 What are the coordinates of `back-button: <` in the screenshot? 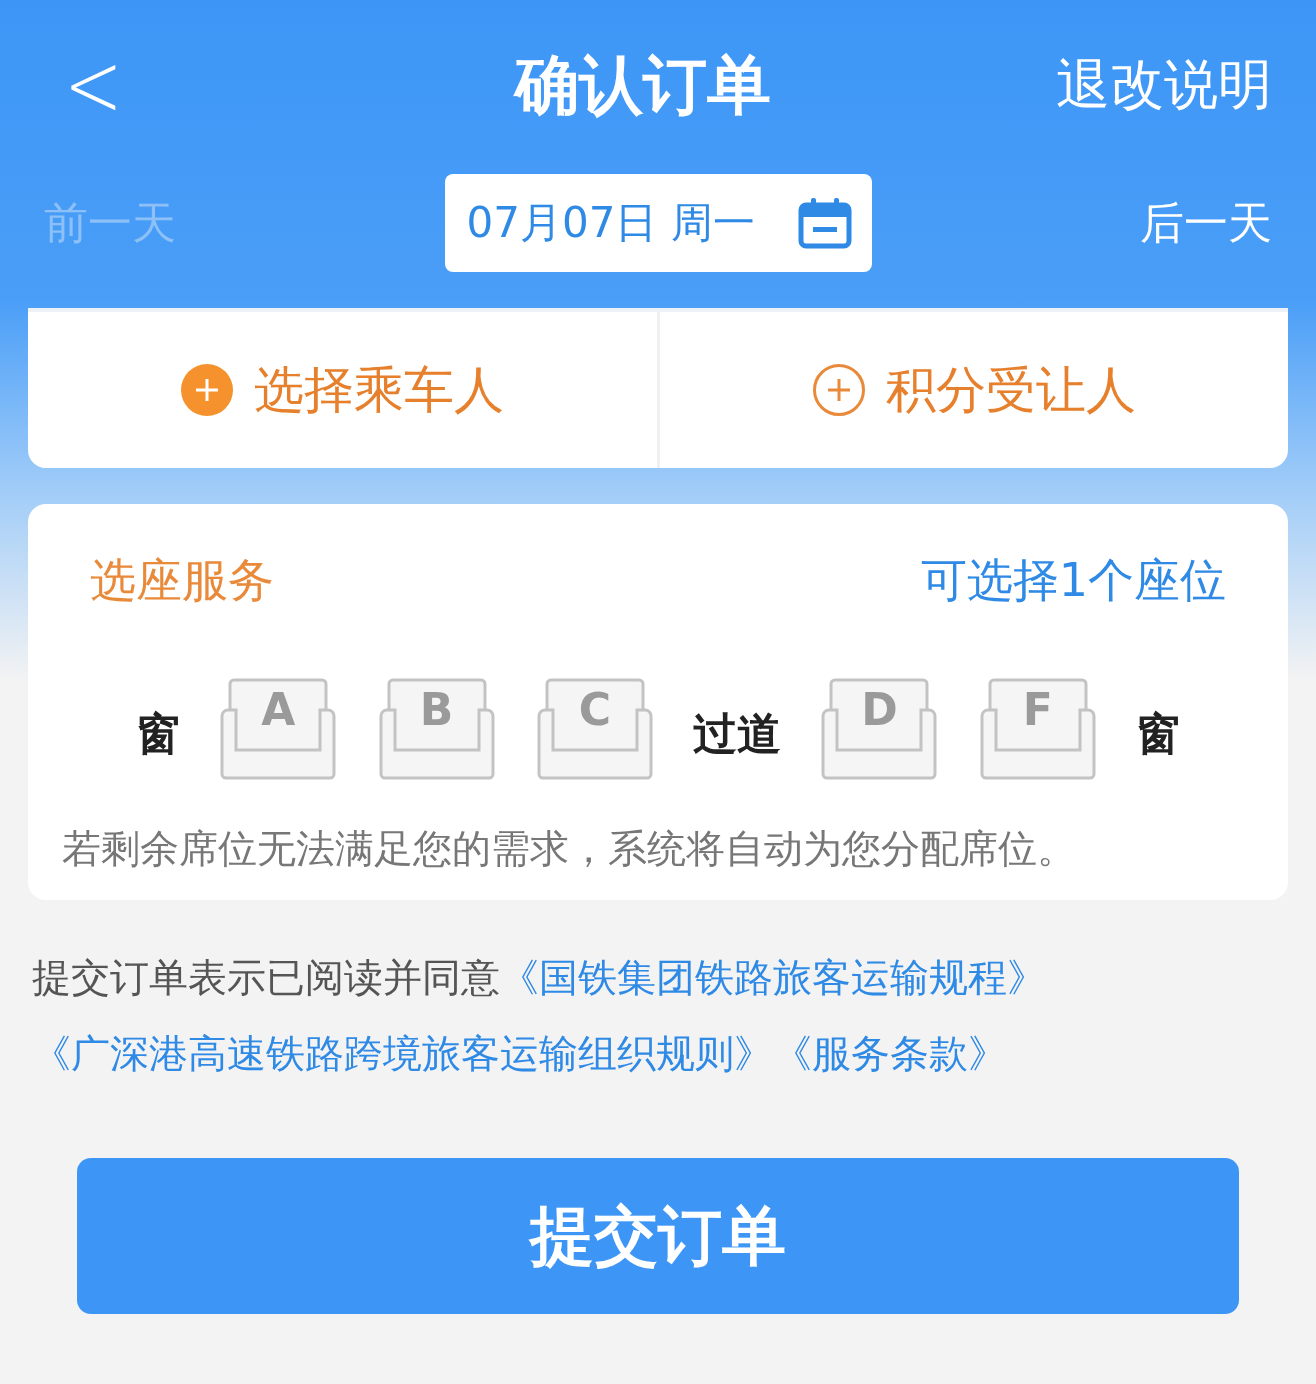 It's located at (159, 85).